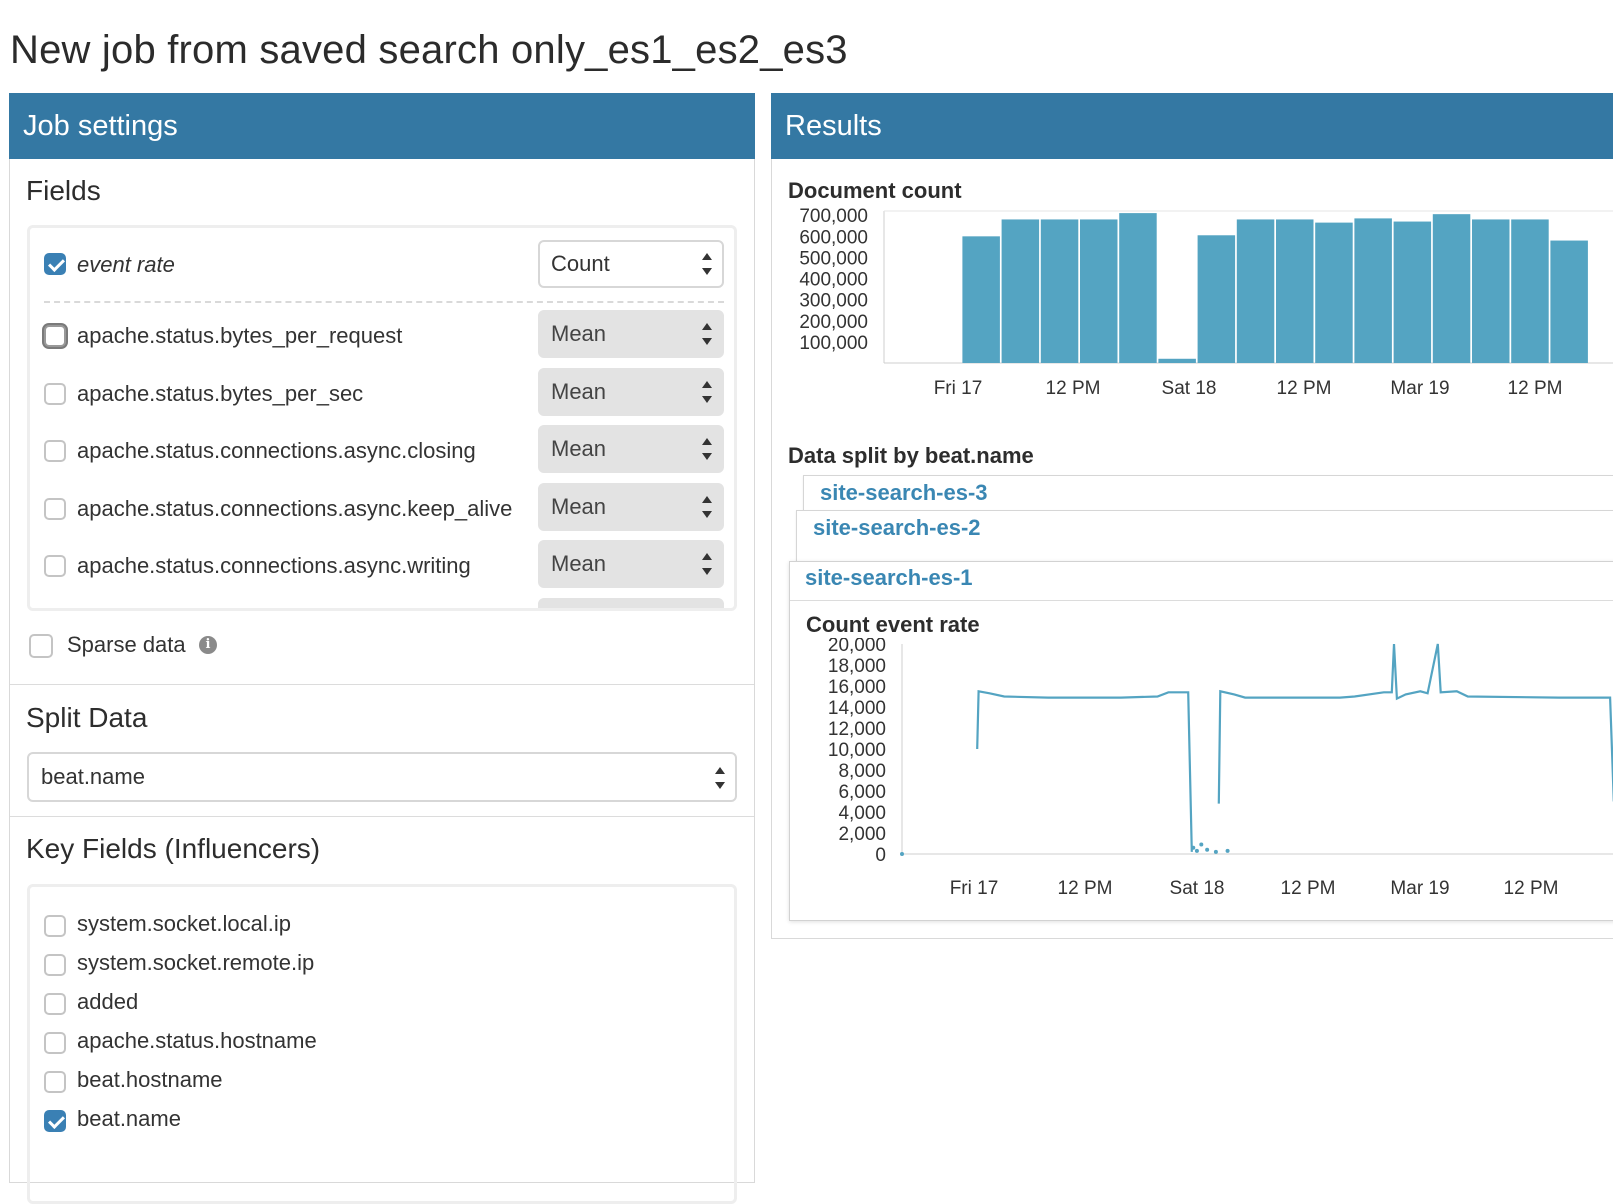  What do you see at coordinates (108, 1001) in the screenshot?
I see `influencer-label: added` at bounding box center [108, 1001].